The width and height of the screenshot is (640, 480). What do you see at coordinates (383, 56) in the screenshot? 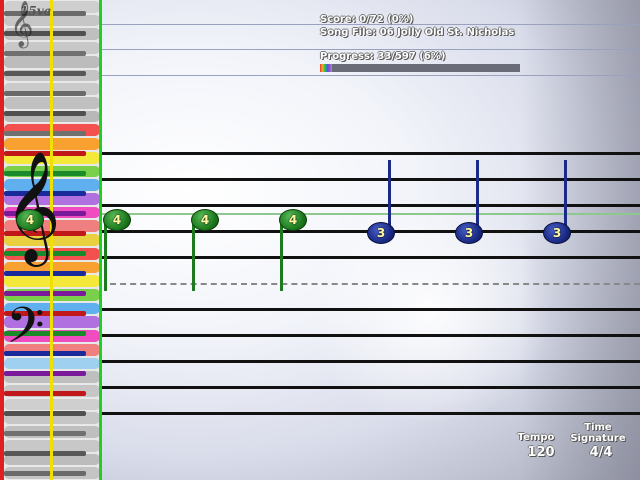
I see `progress-text: Progress: 33/597 (6%)` at bounding box center [383, 56].